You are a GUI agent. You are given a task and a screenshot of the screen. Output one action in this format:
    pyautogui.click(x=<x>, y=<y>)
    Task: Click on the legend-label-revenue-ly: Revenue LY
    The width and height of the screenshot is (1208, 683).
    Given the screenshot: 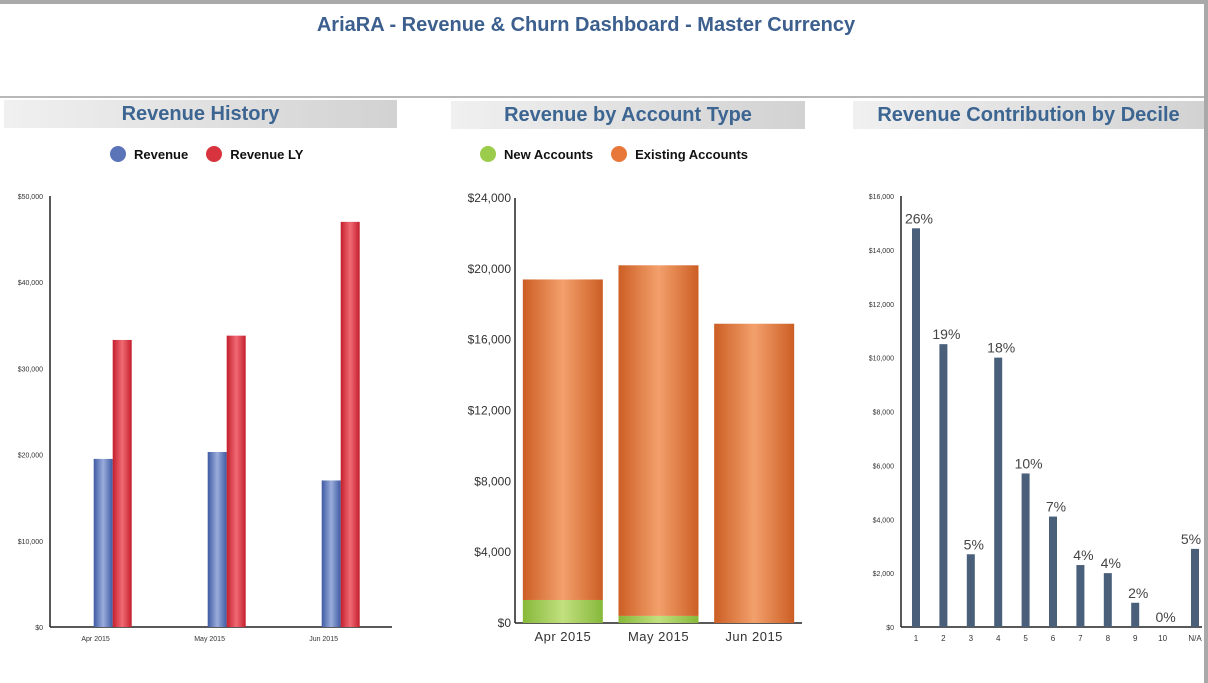 What is the action you would take?
    pyautogui.click(x=267, y=154)
    